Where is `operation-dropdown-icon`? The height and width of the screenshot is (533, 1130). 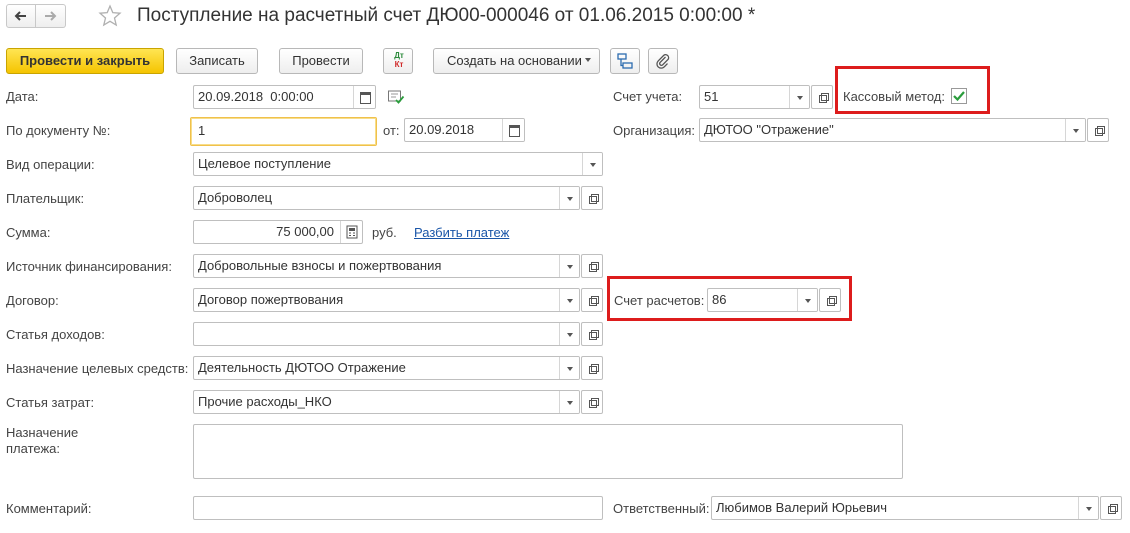
operation-dropdown-icon is located at coordinates (592, 164).